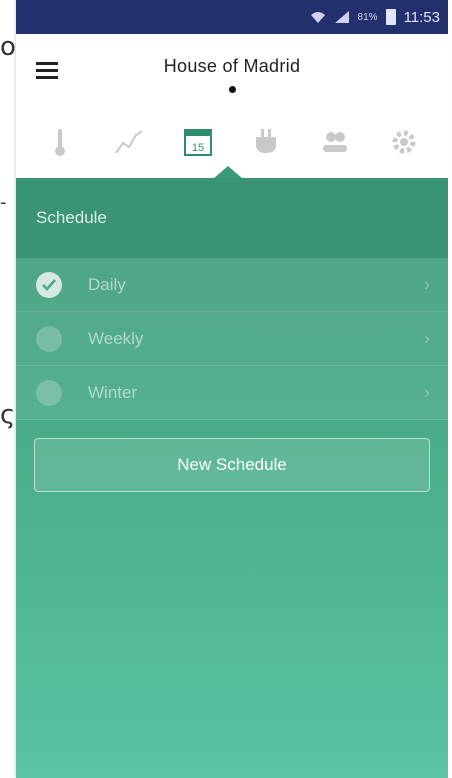 The height and width of the screenshot is (778, 452). Describe the element at coordinates (113, 392) in the screenshot. I see `schedule-label: Winter` at that location.